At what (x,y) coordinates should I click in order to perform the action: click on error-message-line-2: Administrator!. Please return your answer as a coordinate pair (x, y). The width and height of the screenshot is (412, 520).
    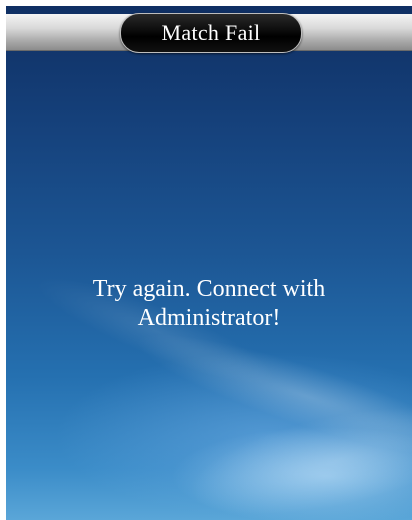
    Looking at the image, I should click on (209, 318).